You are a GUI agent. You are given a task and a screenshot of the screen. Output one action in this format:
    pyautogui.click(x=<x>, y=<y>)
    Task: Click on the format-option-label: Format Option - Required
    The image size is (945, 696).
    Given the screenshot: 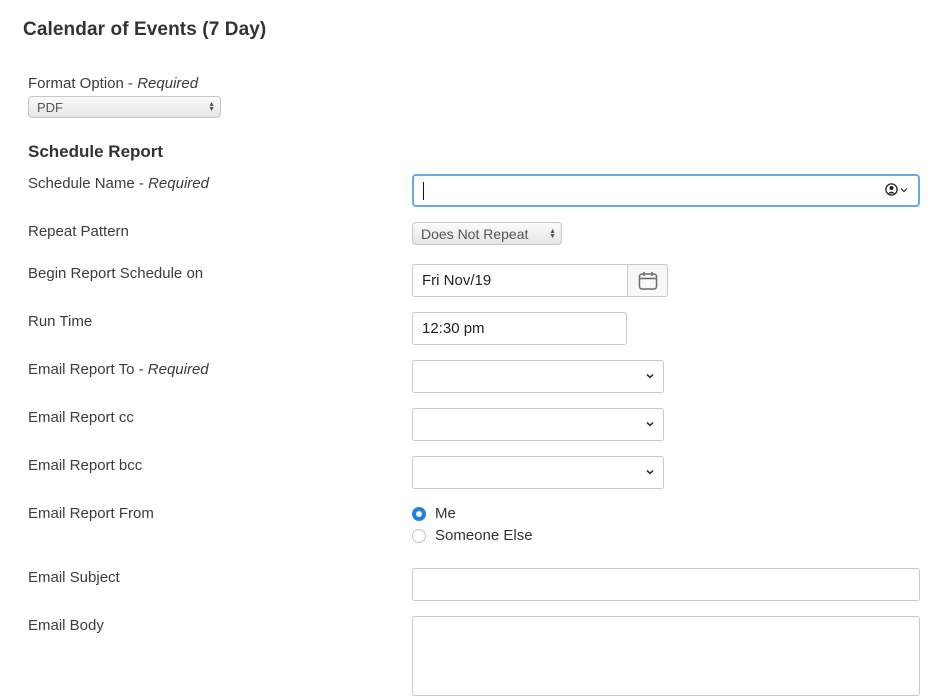 What is the action you would take?
    pyautogui.click(x=113, y=83)
    